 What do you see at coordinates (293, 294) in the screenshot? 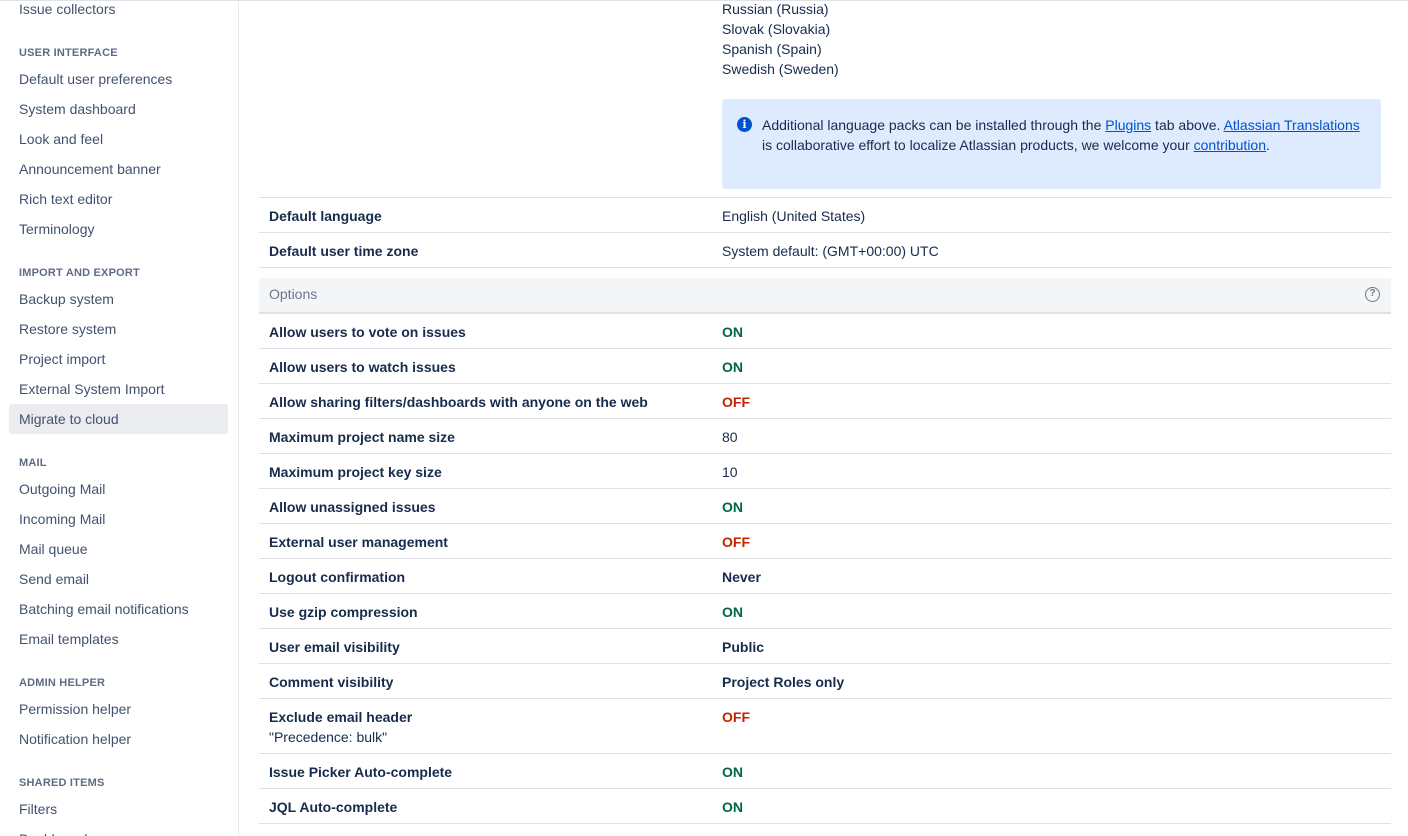
I see `options-title: Options` at bounding box center [293, 294].